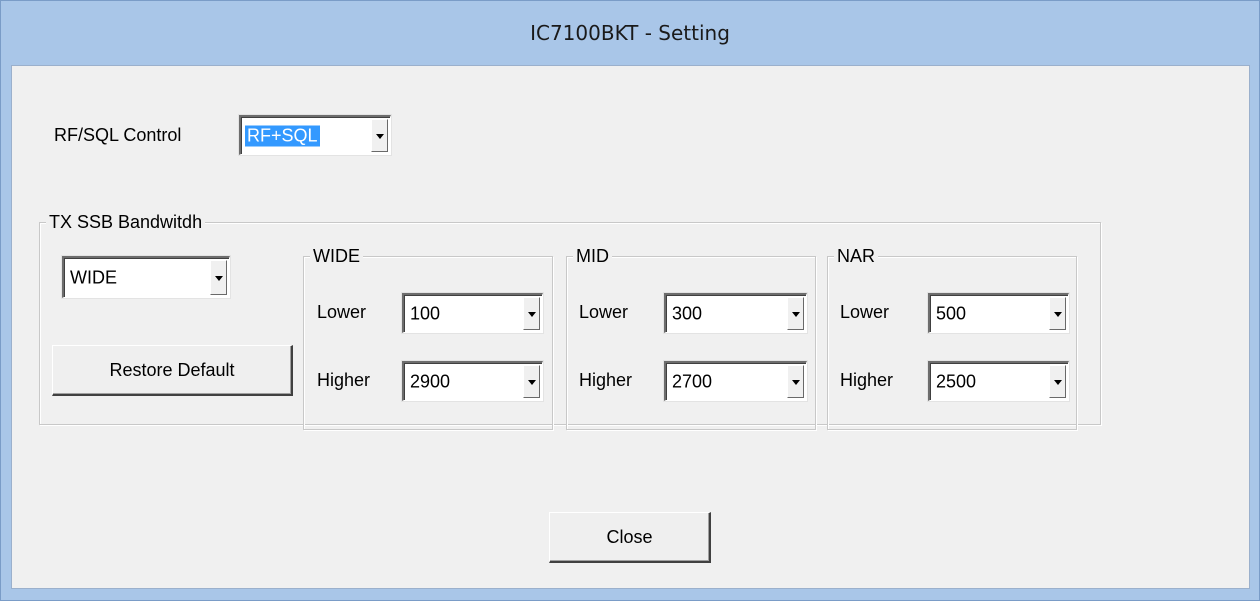 Image resolution: width=1260 pixels, height=601 pixels. What do you see at coordinates (691, 337) in the screenshot?
I see `mid-group: MID` at bounding box center [691, 337].